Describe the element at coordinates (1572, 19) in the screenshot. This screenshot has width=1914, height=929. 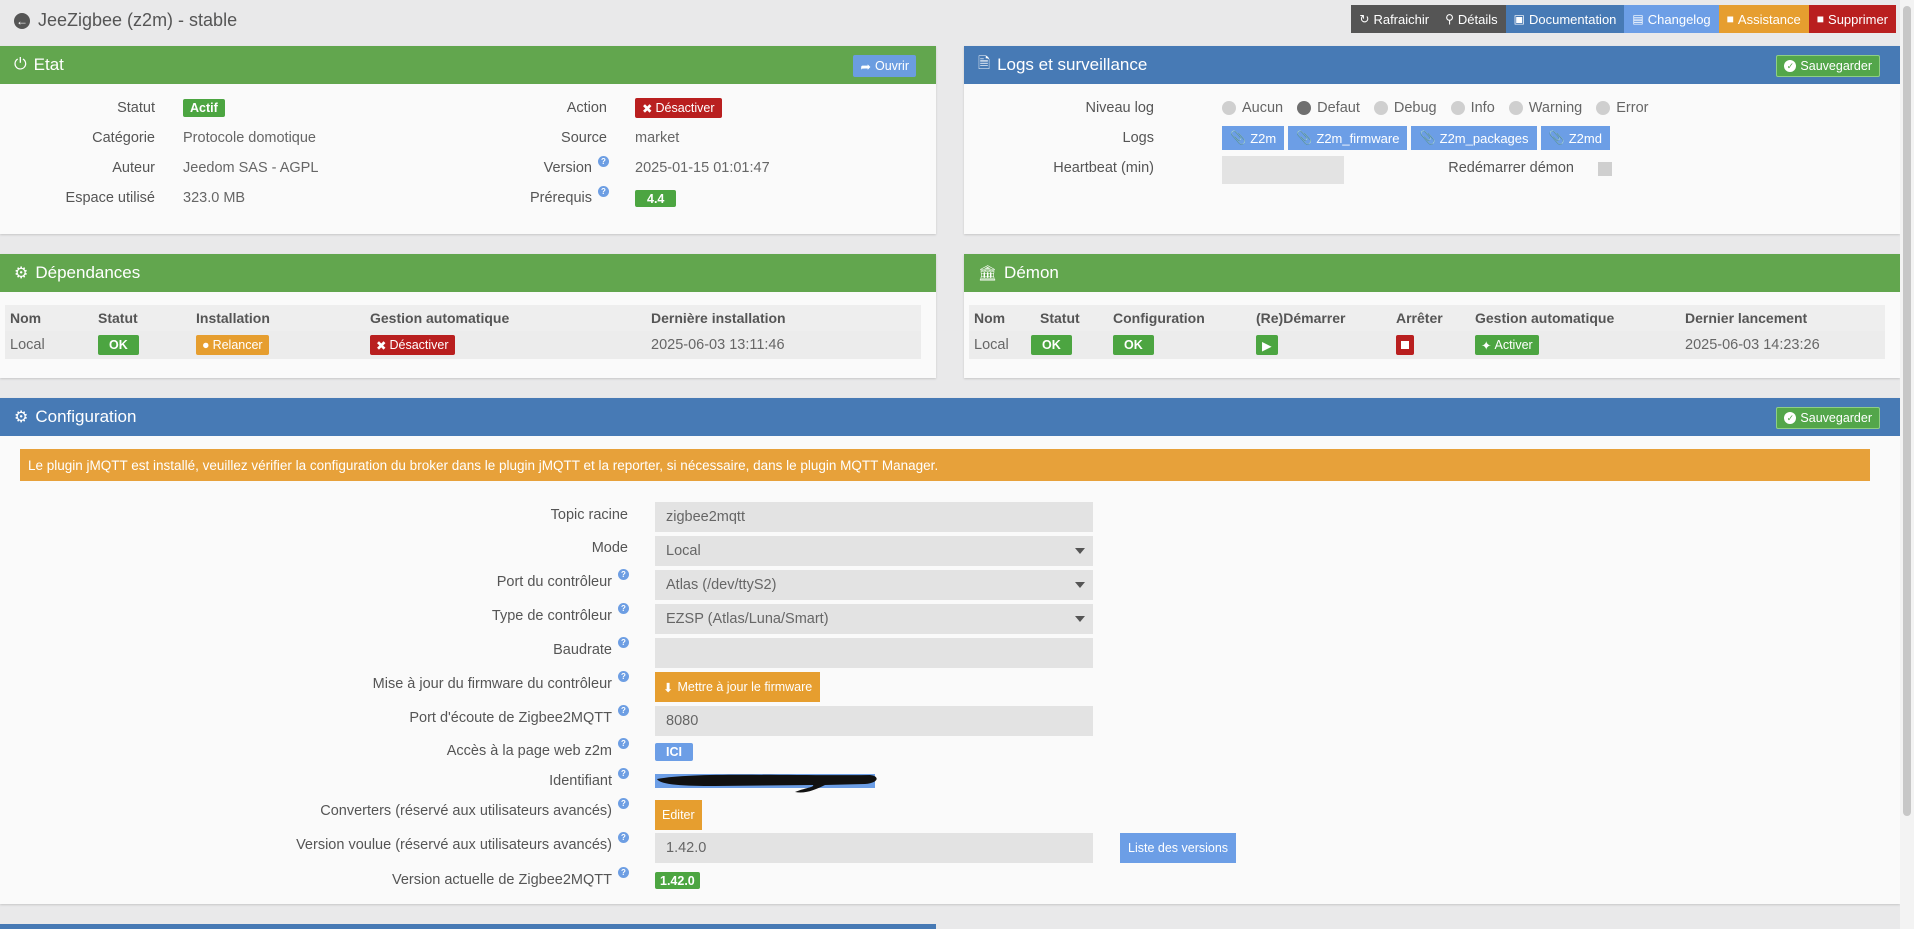
I see `documentation-label: Documentation` at that location.